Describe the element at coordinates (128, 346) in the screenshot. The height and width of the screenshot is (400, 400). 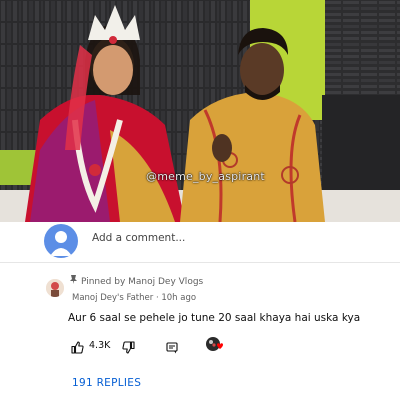
I see `thumbs-down-icon` at that location.